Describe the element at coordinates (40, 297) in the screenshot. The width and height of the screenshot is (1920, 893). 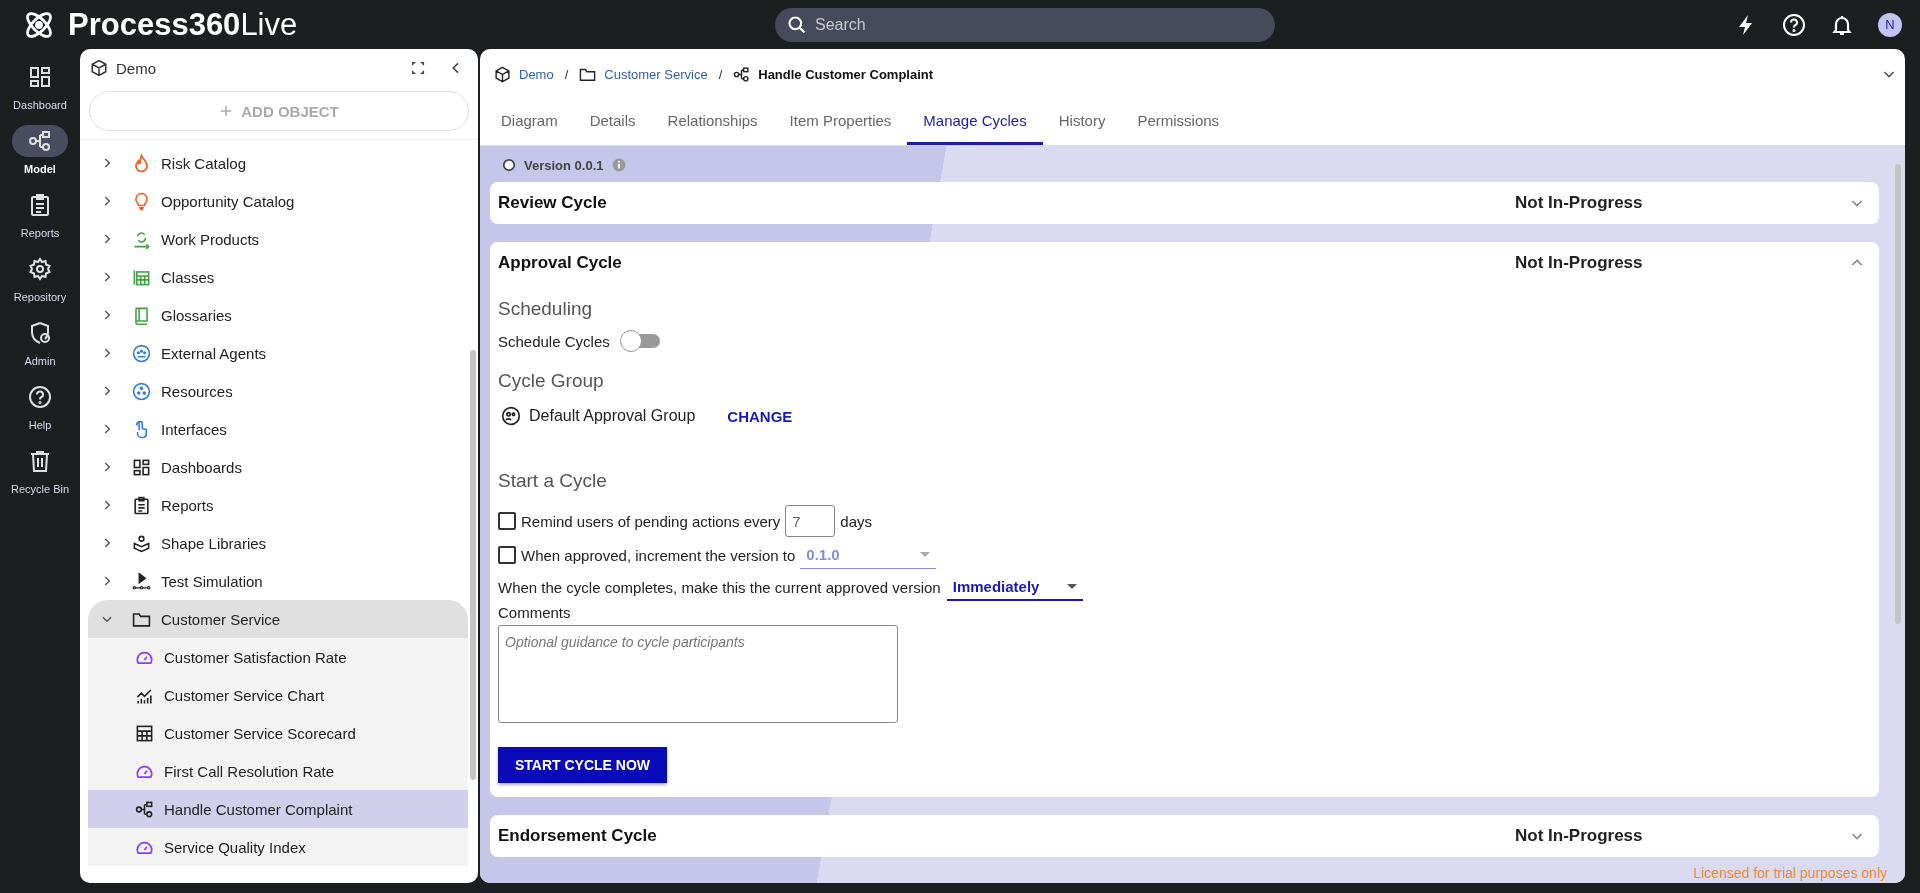
I see `nav-label: Repository` at that location.